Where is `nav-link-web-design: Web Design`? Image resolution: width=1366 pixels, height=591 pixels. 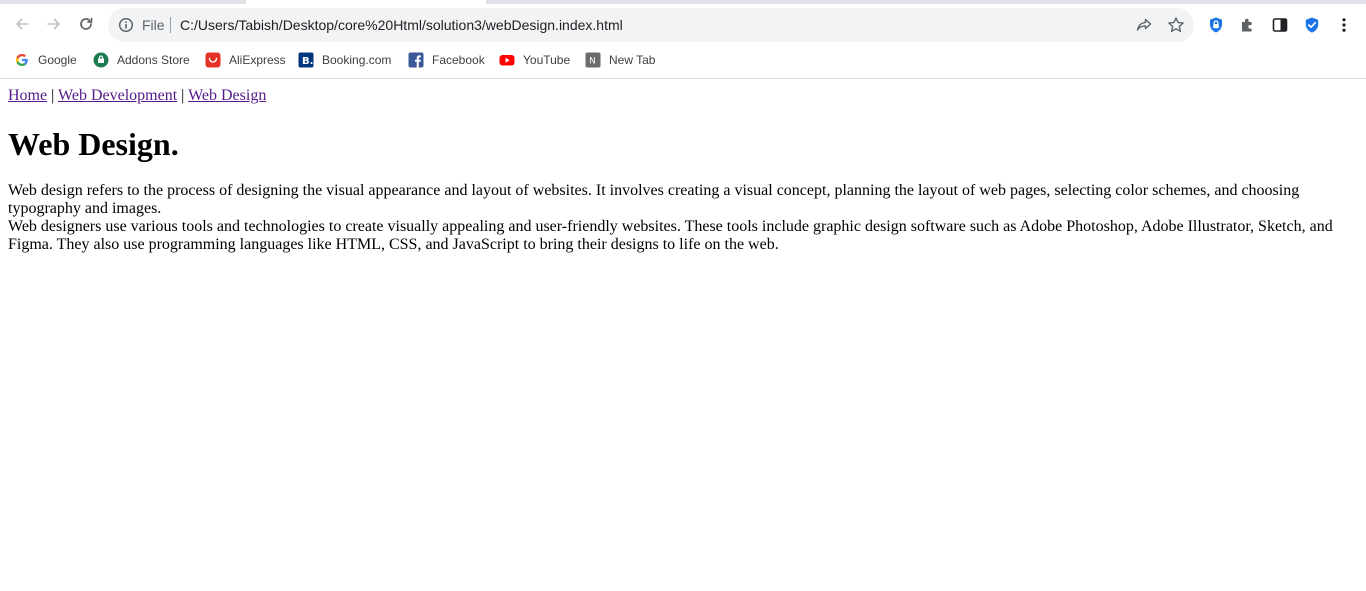
nav-link-web-design: Web Design is located at coordinates (227, 95).